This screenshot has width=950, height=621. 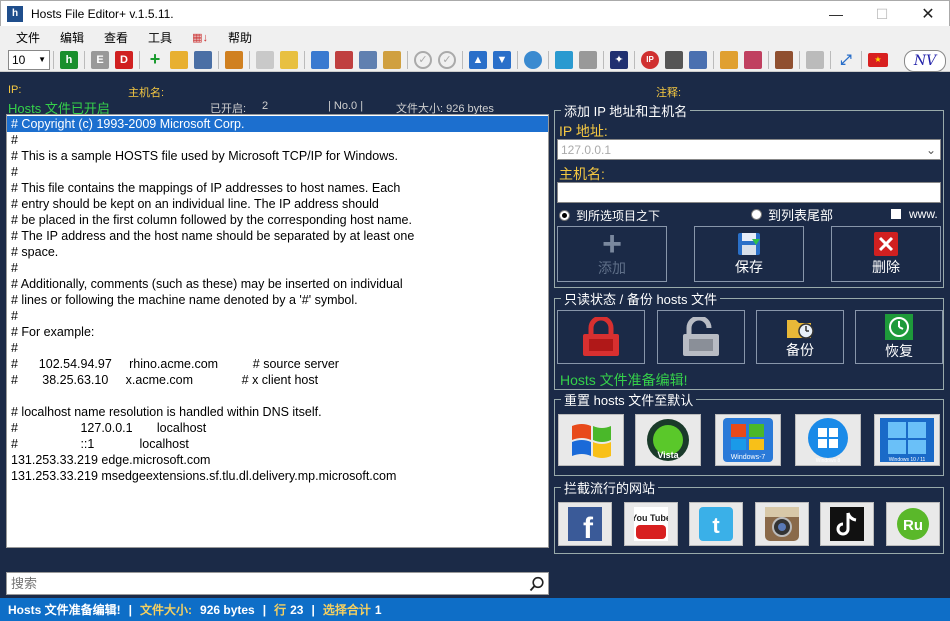 What do you see at coordinates (899, 337) in the screenshot?
I see `restore-button: 恢复` at bounding box center [899, 337].